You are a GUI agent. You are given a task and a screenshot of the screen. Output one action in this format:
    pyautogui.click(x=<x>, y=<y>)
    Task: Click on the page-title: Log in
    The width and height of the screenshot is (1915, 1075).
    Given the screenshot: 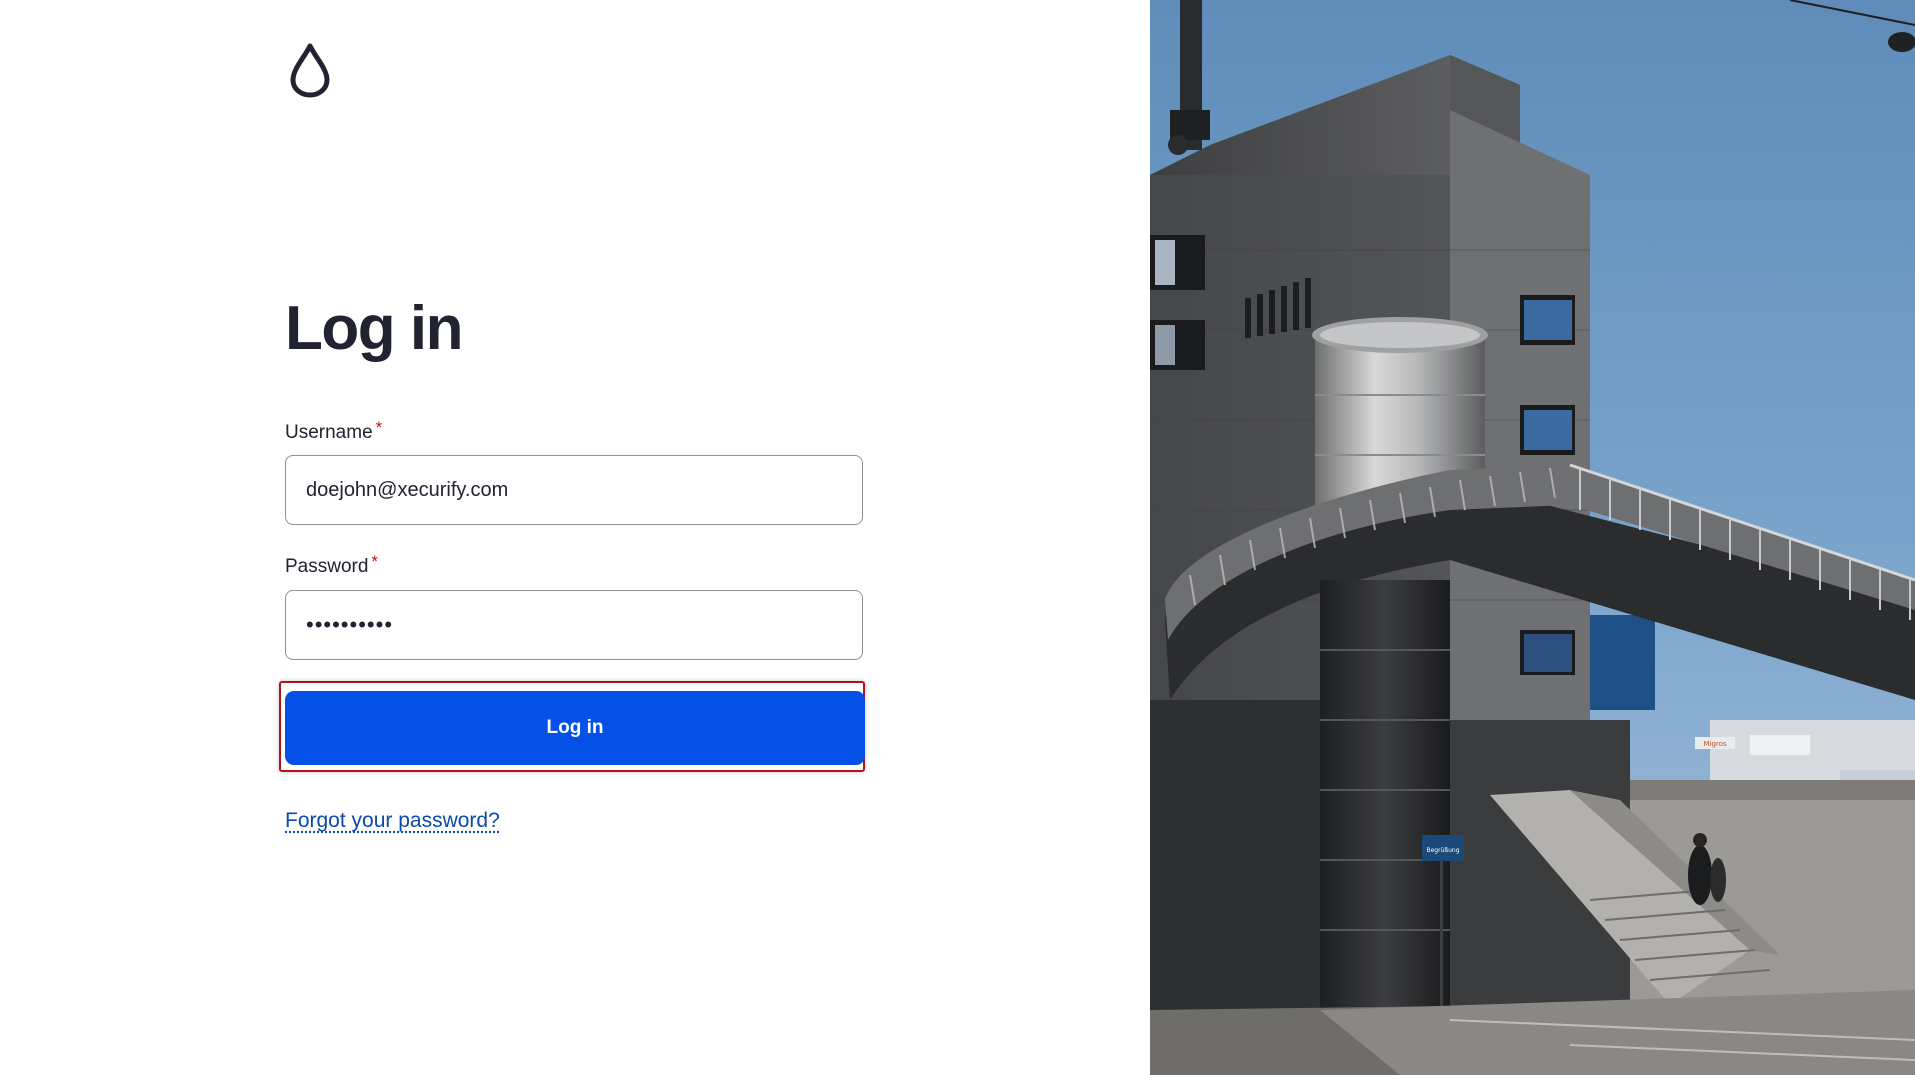 What is the action you would take?
    pyautogui.click(x=374, y=328)
    